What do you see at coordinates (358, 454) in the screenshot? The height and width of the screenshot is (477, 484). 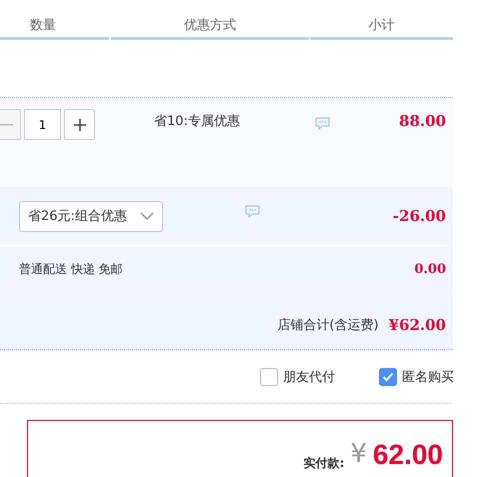 I see `currency-symbol: ¥` at bounding box center [358, 454].